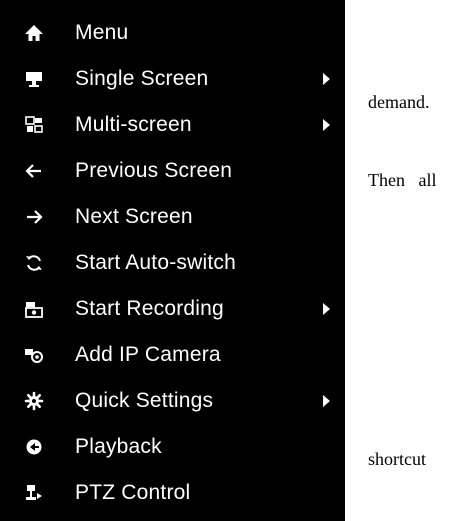 The image size is (476, 521). I want to click on menu-item-label: Quick Settings, so click(144, 400).